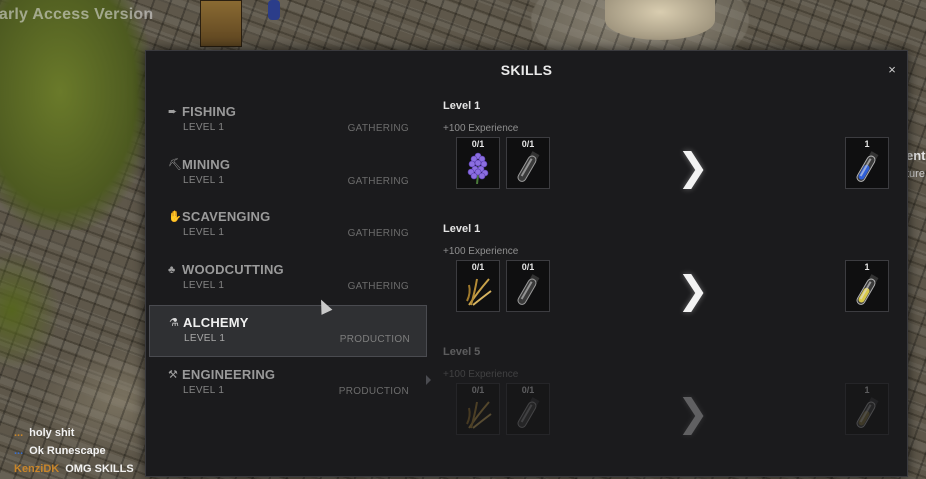  Describe the element at coordinates (660, 20) in the screenshot. I see `fountain-stone` at that location.